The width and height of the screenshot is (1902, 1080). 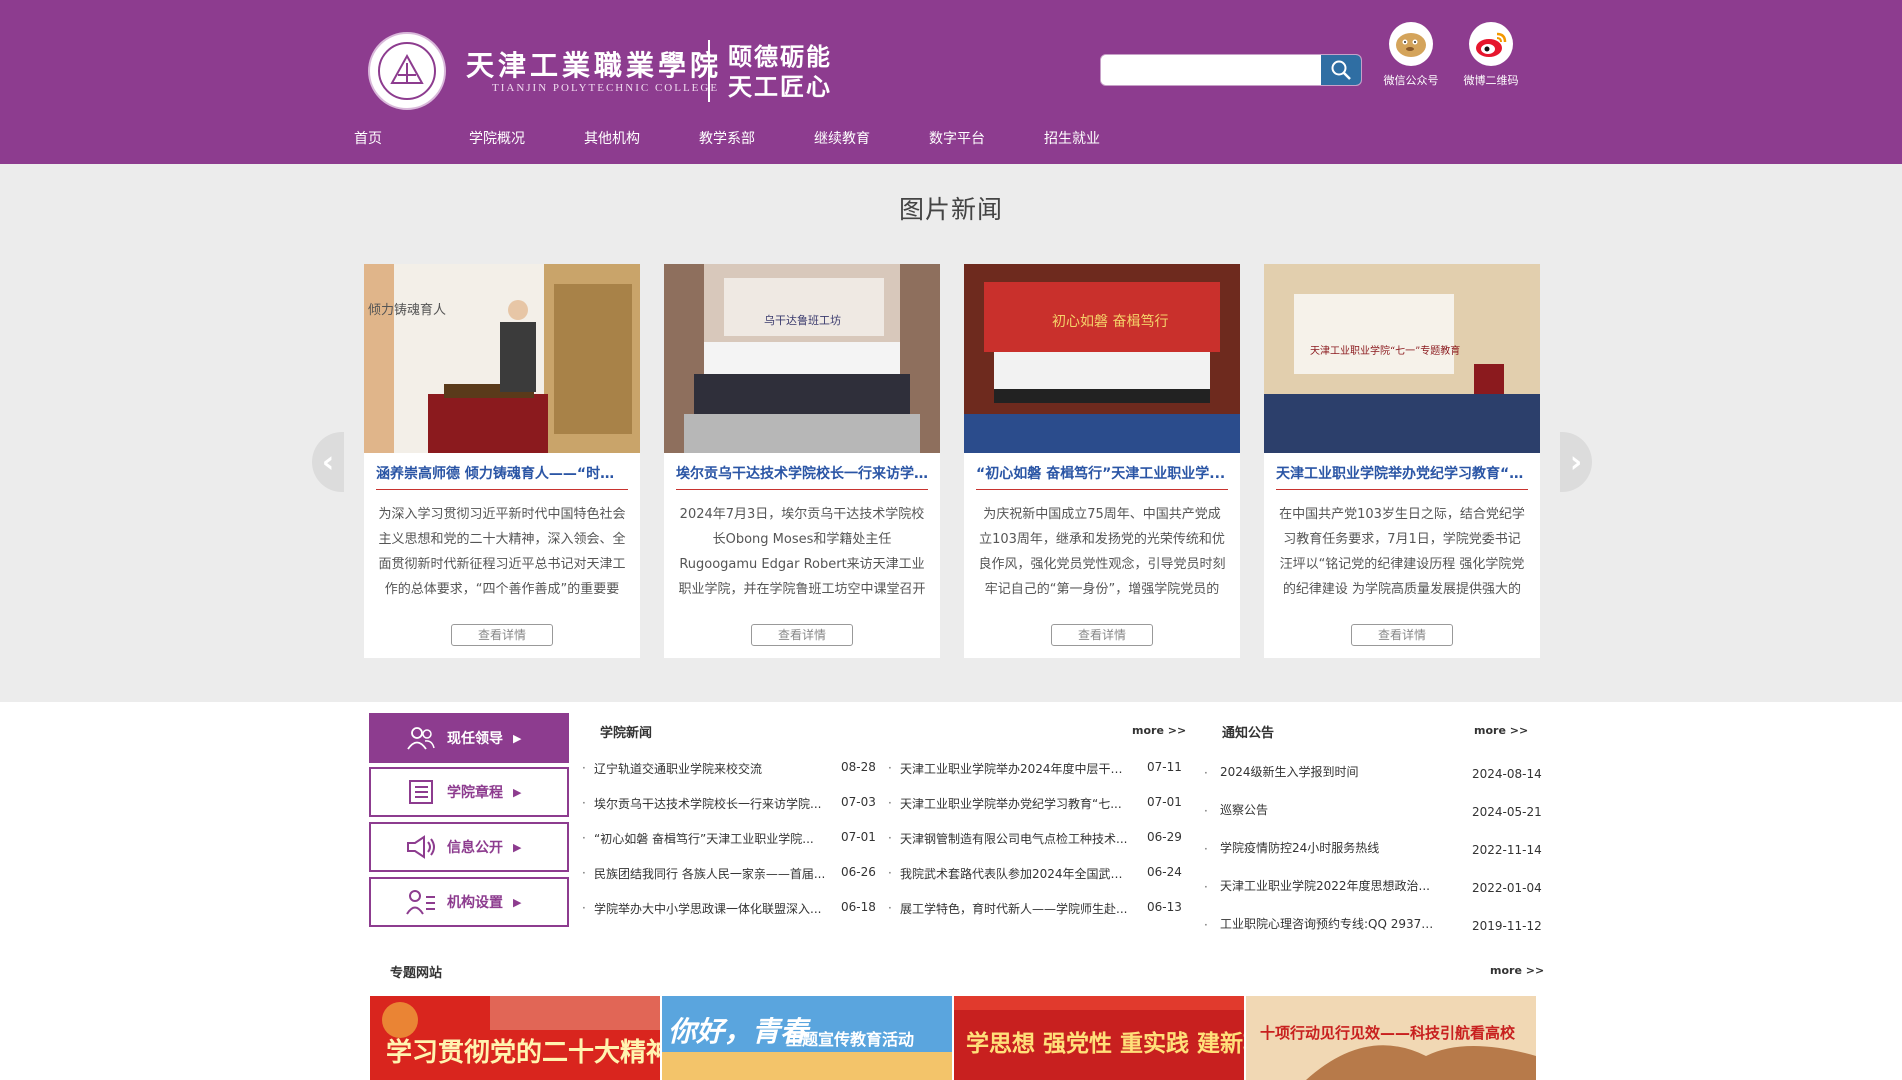 I want to click on news-list-item: · 埃尔贡乌干达技术学院校长一行来访学院... 07-03, so click(x=732, y=805).